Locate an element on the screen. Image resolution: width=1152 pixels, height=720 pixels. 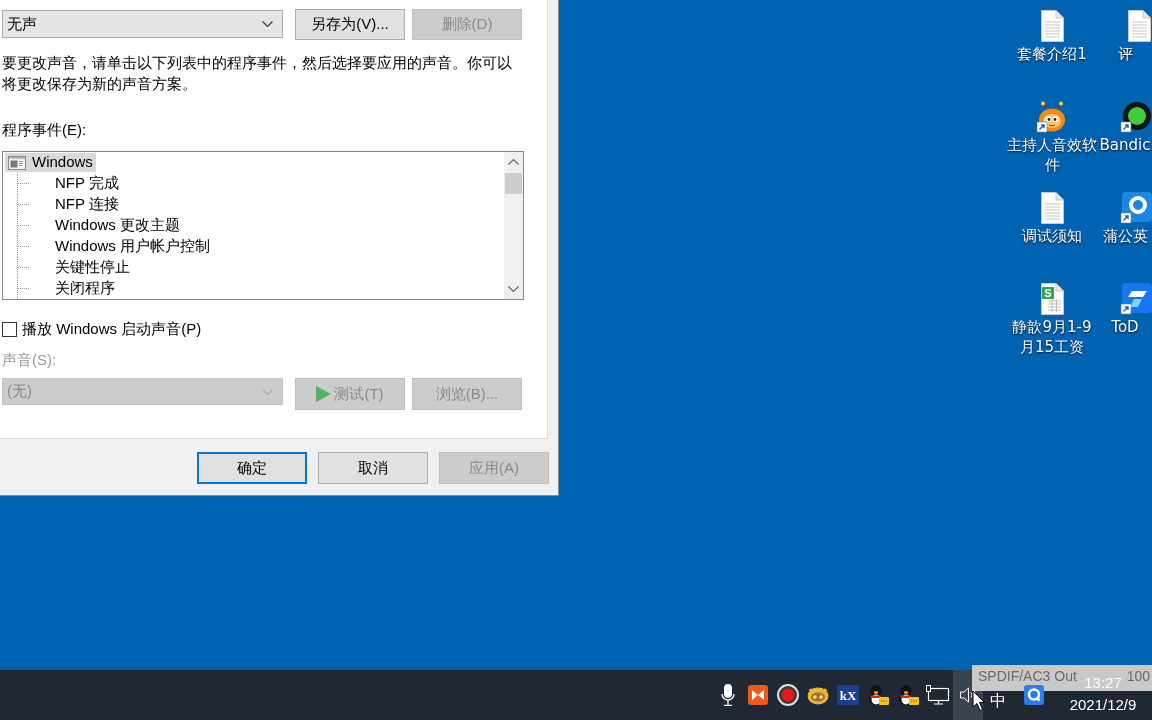
mascot-app-icon is located at coordinates (818, 695).